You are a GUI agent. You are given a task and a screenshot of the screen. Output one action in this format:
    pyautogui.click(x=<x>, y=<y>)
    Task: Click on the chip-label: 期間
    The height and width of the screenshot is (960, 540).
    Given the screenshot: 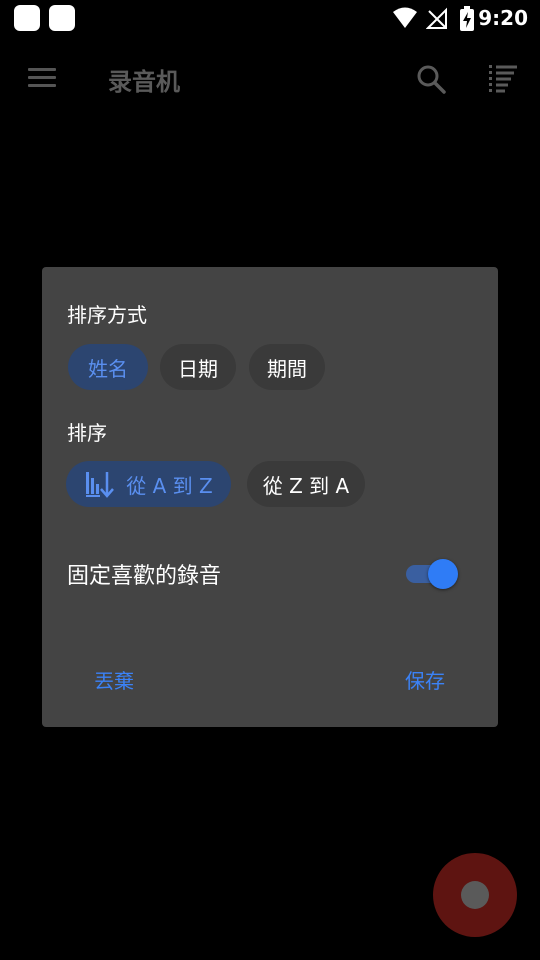 What is the action you would take?
    pyautogui.click(x=287, y=368)
    